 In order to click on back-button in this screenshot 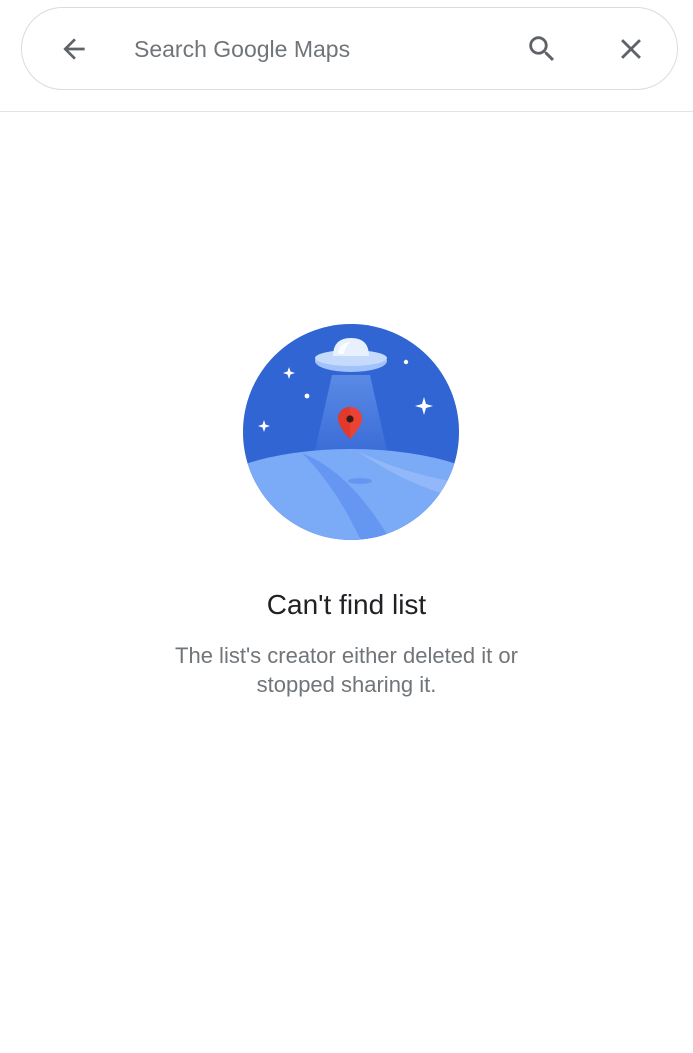, I will do `click(74, 49)`.